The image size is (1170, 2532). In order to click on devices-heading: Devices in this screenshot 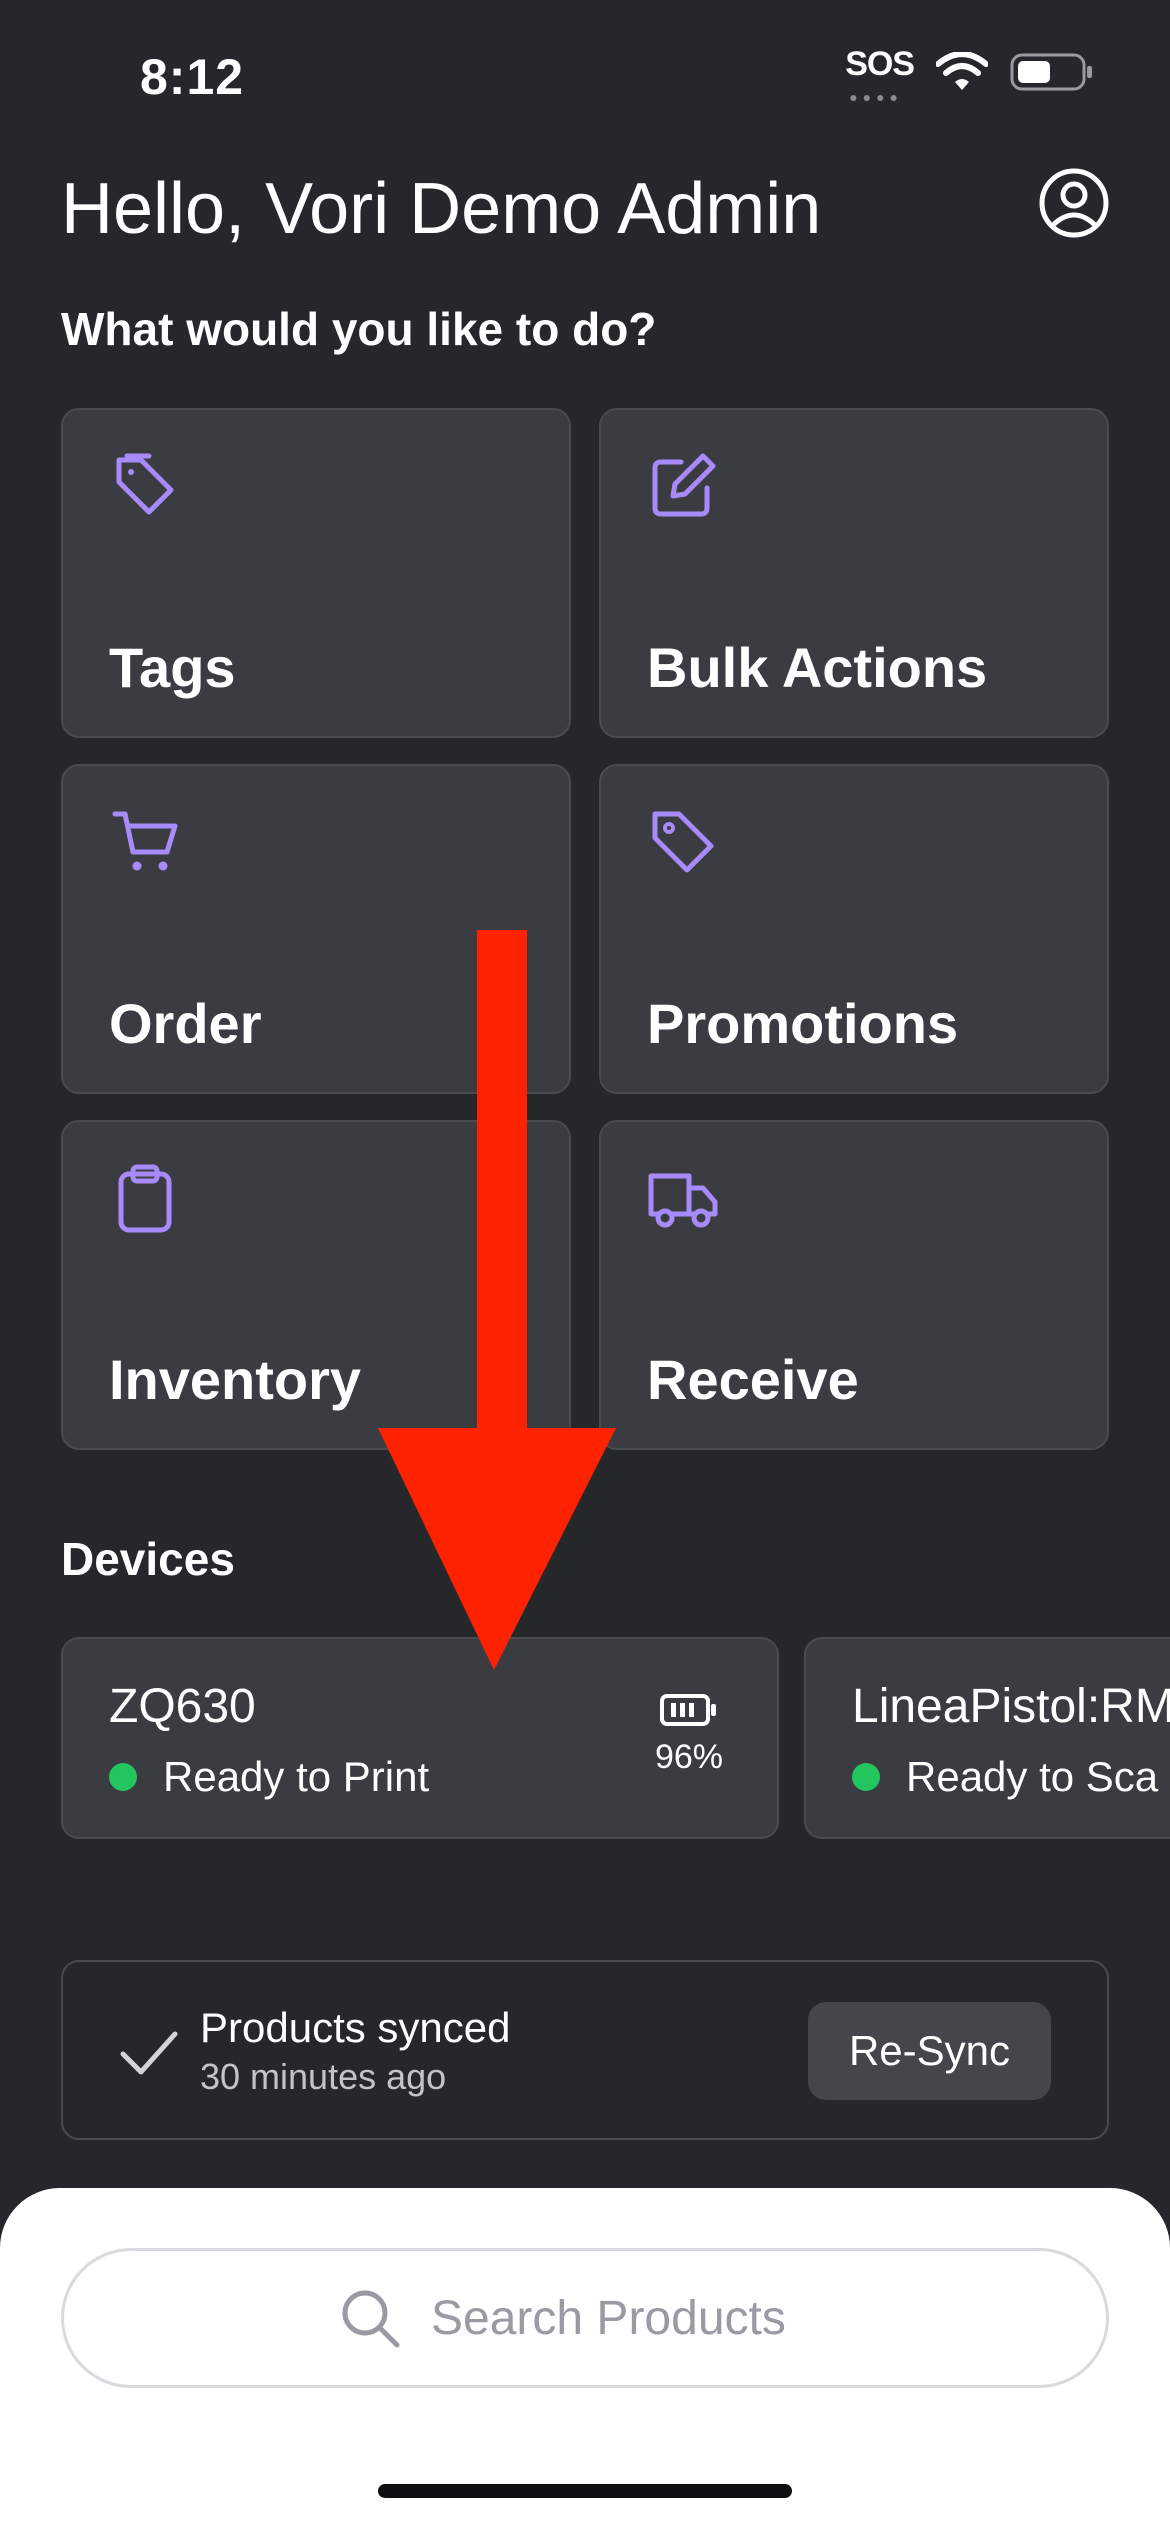, I will do `click(148, 1559)`.